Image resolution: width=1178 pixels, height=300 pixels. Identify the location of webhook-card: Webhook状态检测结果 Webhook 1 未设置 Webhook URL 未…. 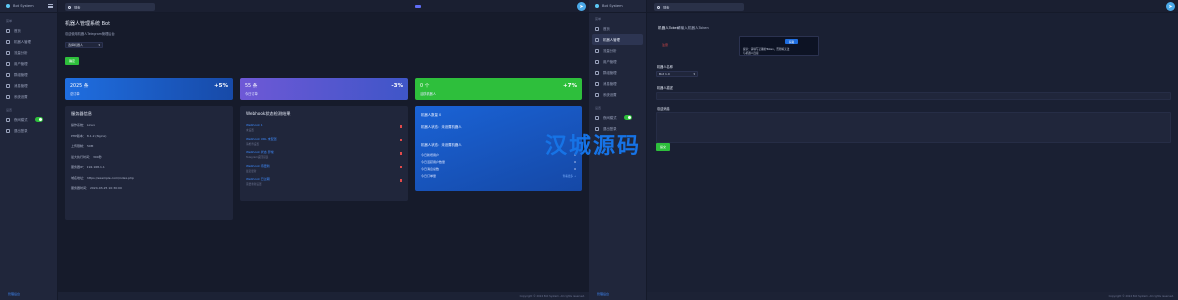
(324, 153).